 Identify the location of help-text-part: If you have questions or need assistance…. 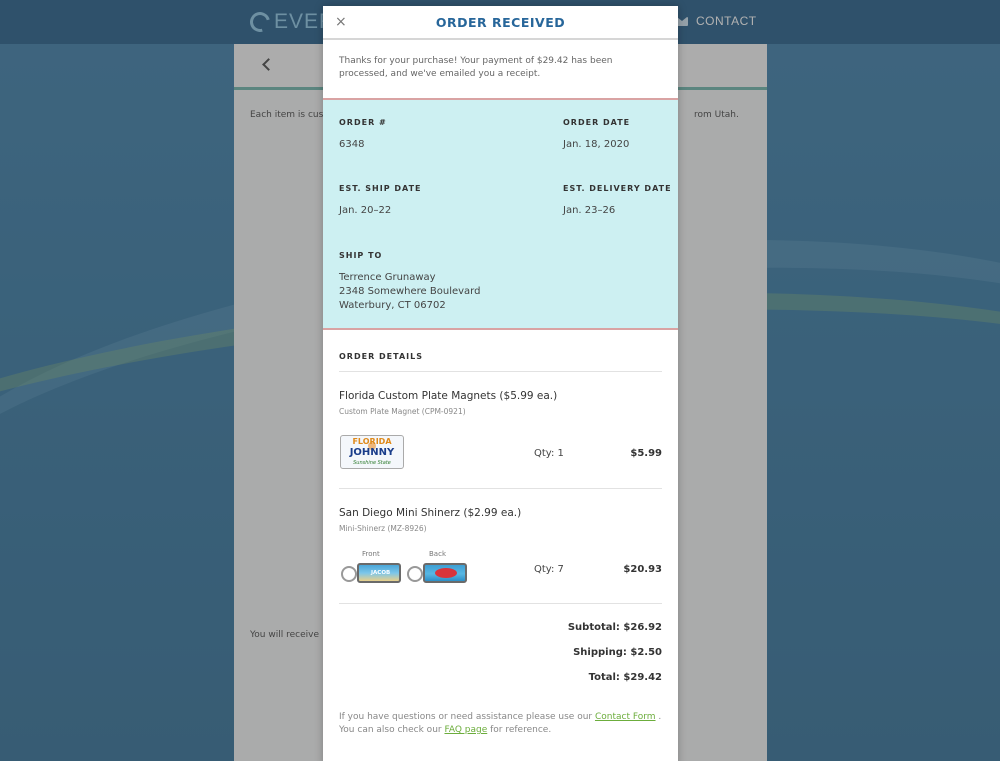
(467, 717).